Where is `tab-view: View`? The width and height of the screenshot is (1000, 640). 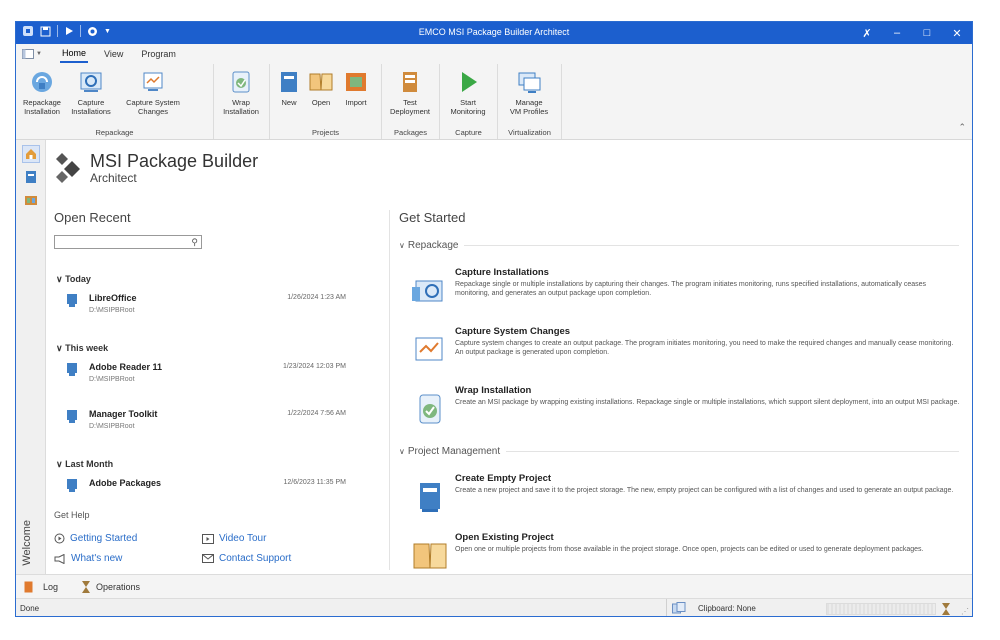 tab-view: View is located at coordinates (113, 54).